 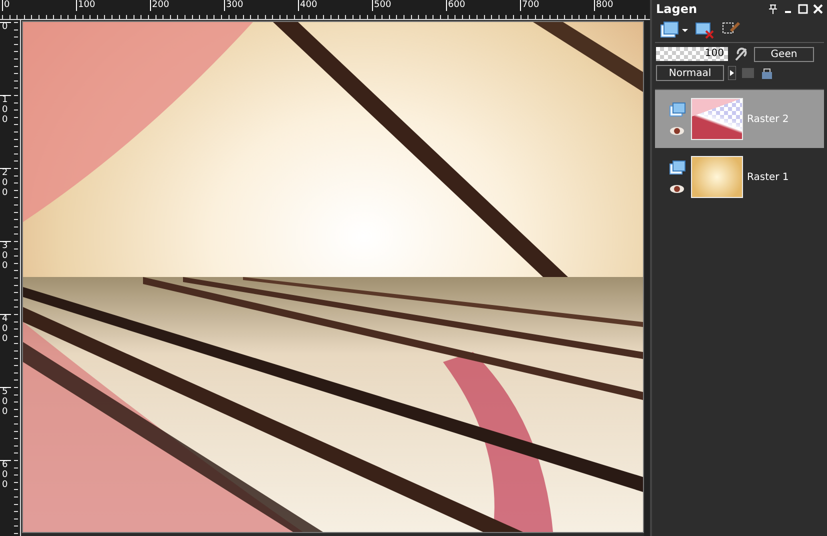 What do you see at coordinates (690, 73) in the screenshot?
I see `blend-mode-dropdown: Normaal` at bounding box center [690, 73].